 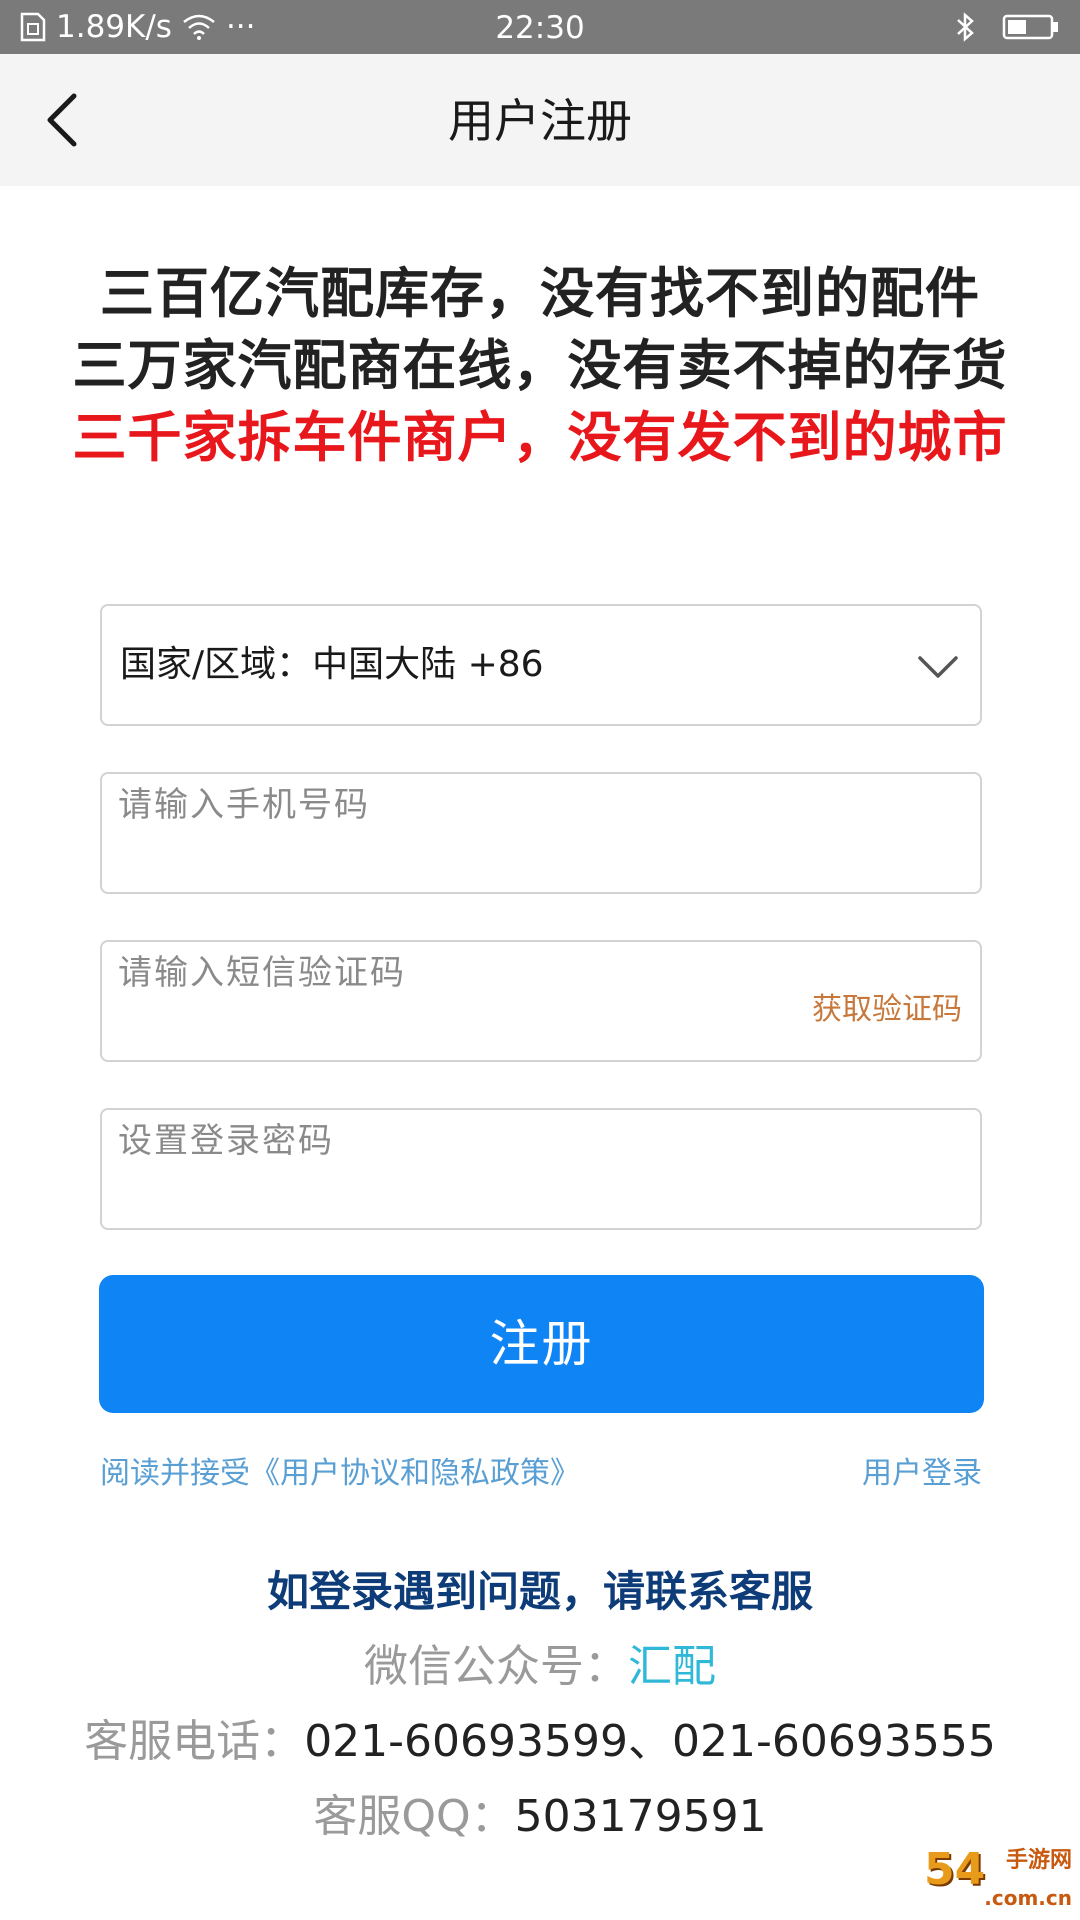 I want to click on service-phone-line: 客服电话：021-60693599、021-60693555, so click(x=540, y=1737).